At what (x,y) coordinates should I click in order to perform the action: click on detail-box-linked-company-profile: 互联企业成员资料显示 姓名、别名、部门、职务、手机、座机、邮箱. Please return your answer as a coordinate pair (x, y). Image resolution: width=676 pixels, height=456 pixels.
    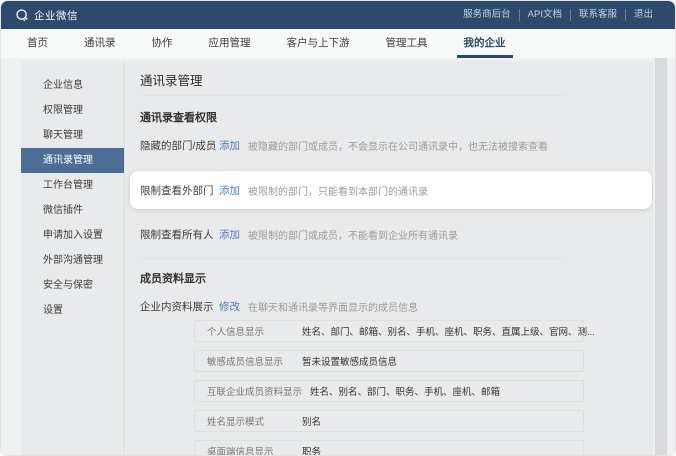
    Looking at the image, I should click on (389, 391).